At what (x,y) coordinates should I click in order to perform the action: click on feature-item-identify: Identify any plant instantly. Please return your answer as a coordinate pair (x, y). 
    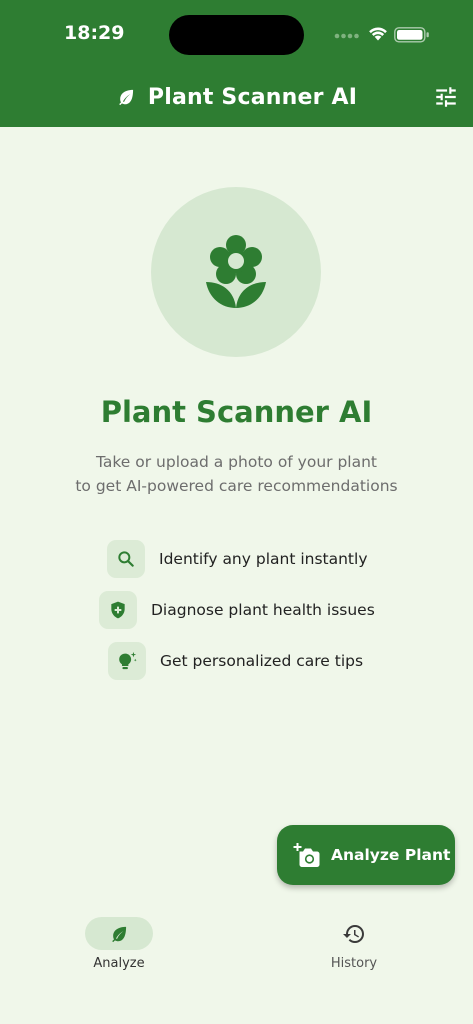
    Looking at the image, I should click on (237, 559).